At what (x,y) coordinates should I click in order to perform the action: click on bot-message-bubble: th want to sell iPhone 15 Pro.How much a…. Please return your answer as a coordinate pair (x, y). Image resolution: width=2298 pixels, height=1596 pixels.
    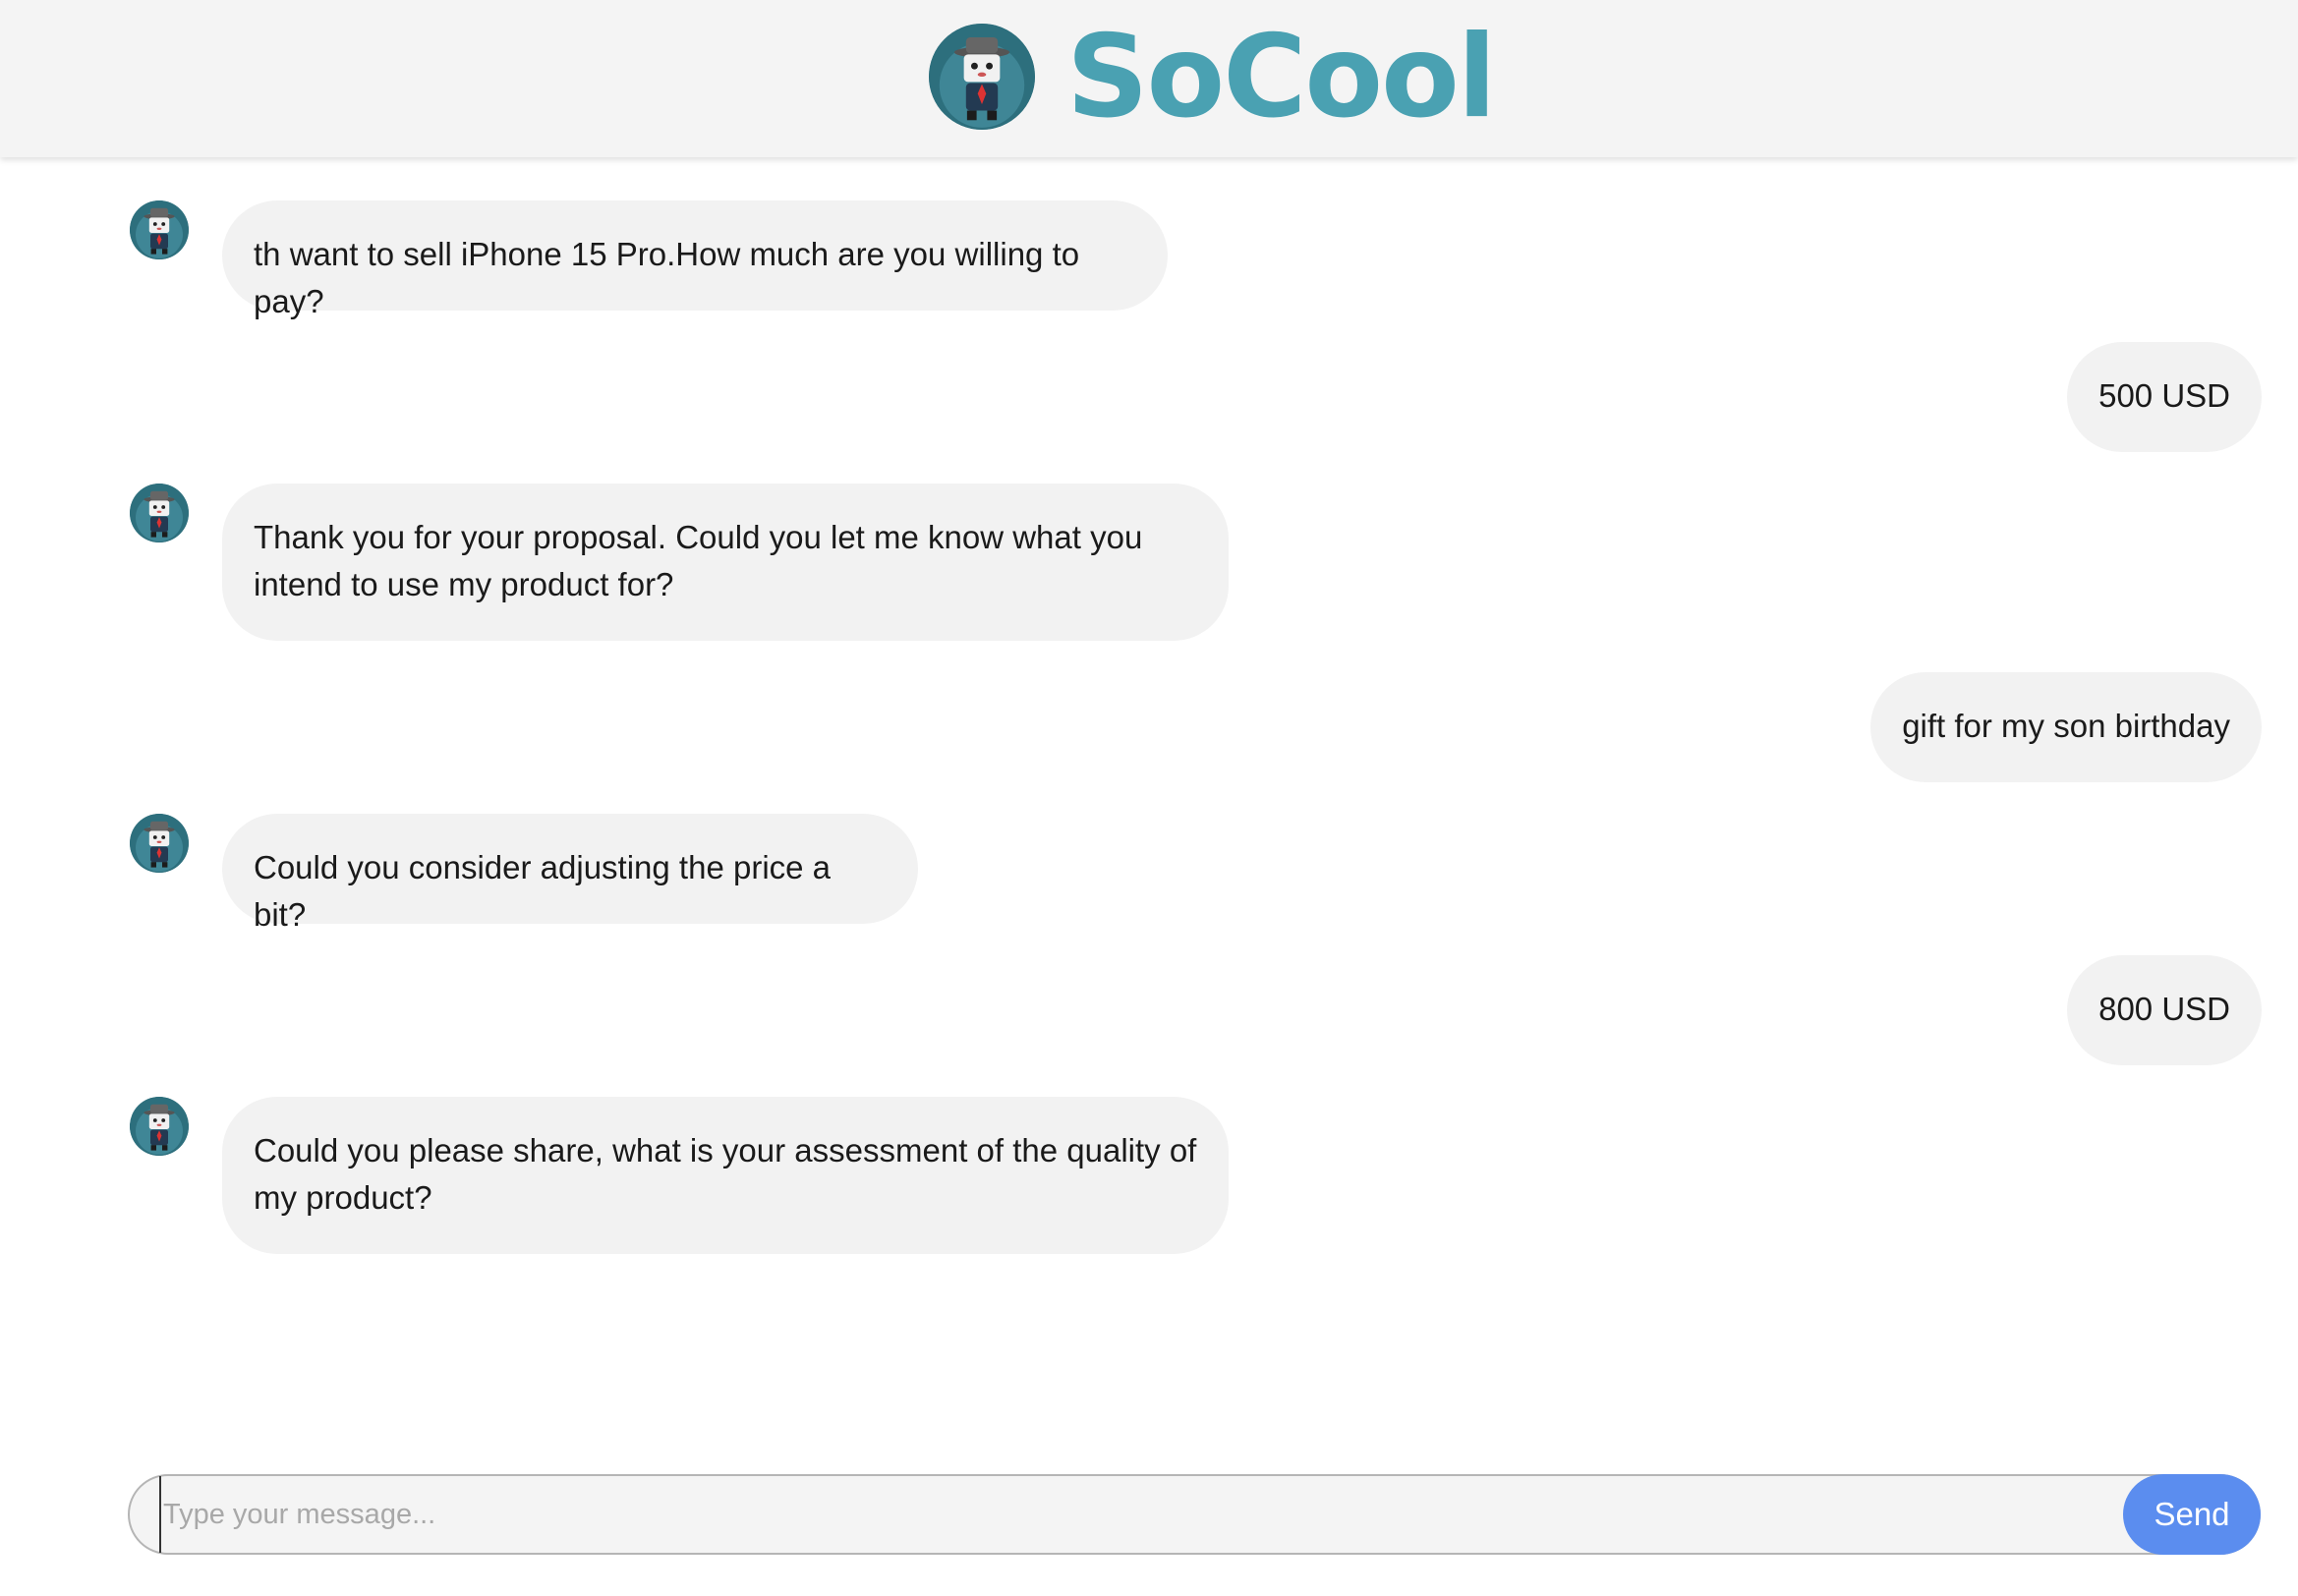
    Looking at the image, I should click on (695, 259).